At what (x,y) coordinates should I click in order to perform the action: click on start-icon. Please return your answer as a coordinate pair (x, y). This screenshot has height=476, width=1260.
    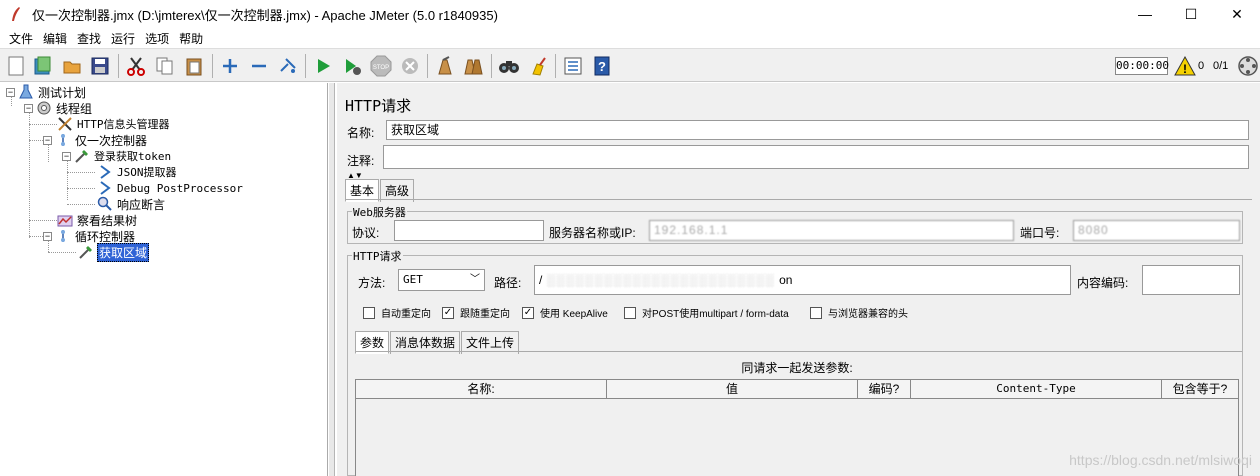
    Looking at the image, I should click on (323, 66).